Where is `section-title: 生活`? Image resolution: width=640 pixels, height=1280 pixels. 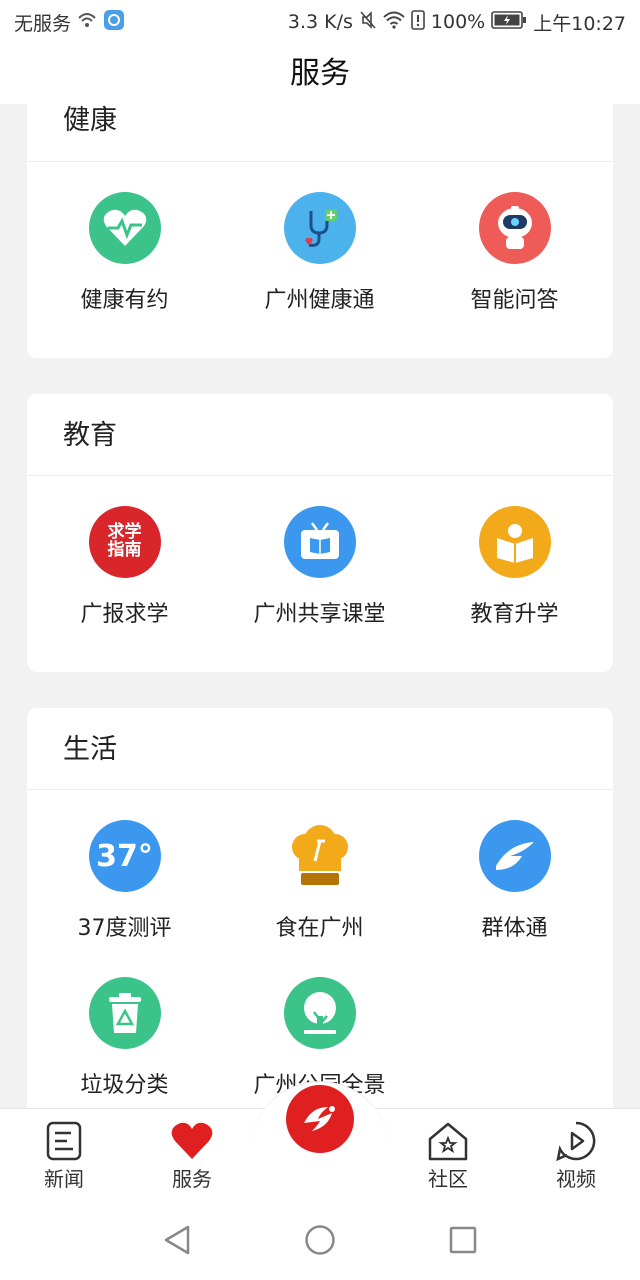
section-title: 生活 is located at coordinates (320, 749).